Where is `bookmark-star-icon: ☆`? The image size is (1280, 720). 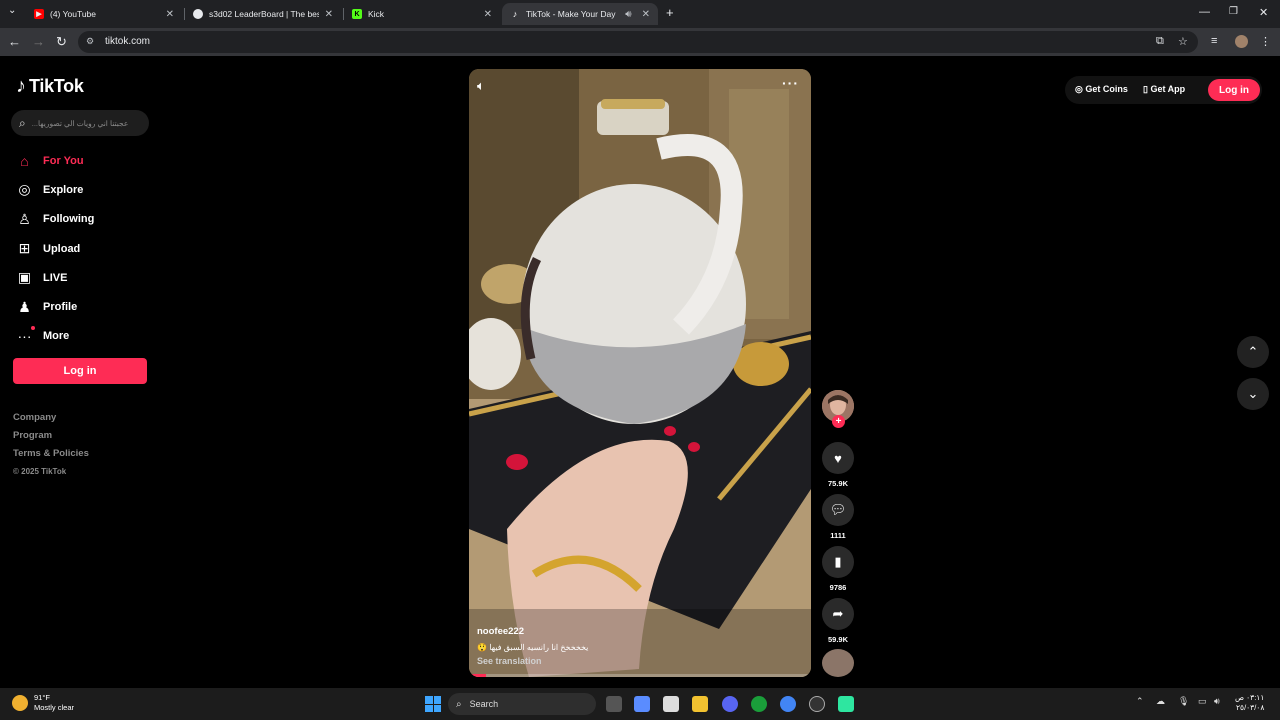 bookmark-star-icon: ☆ is located at coordinates (1183, 41).